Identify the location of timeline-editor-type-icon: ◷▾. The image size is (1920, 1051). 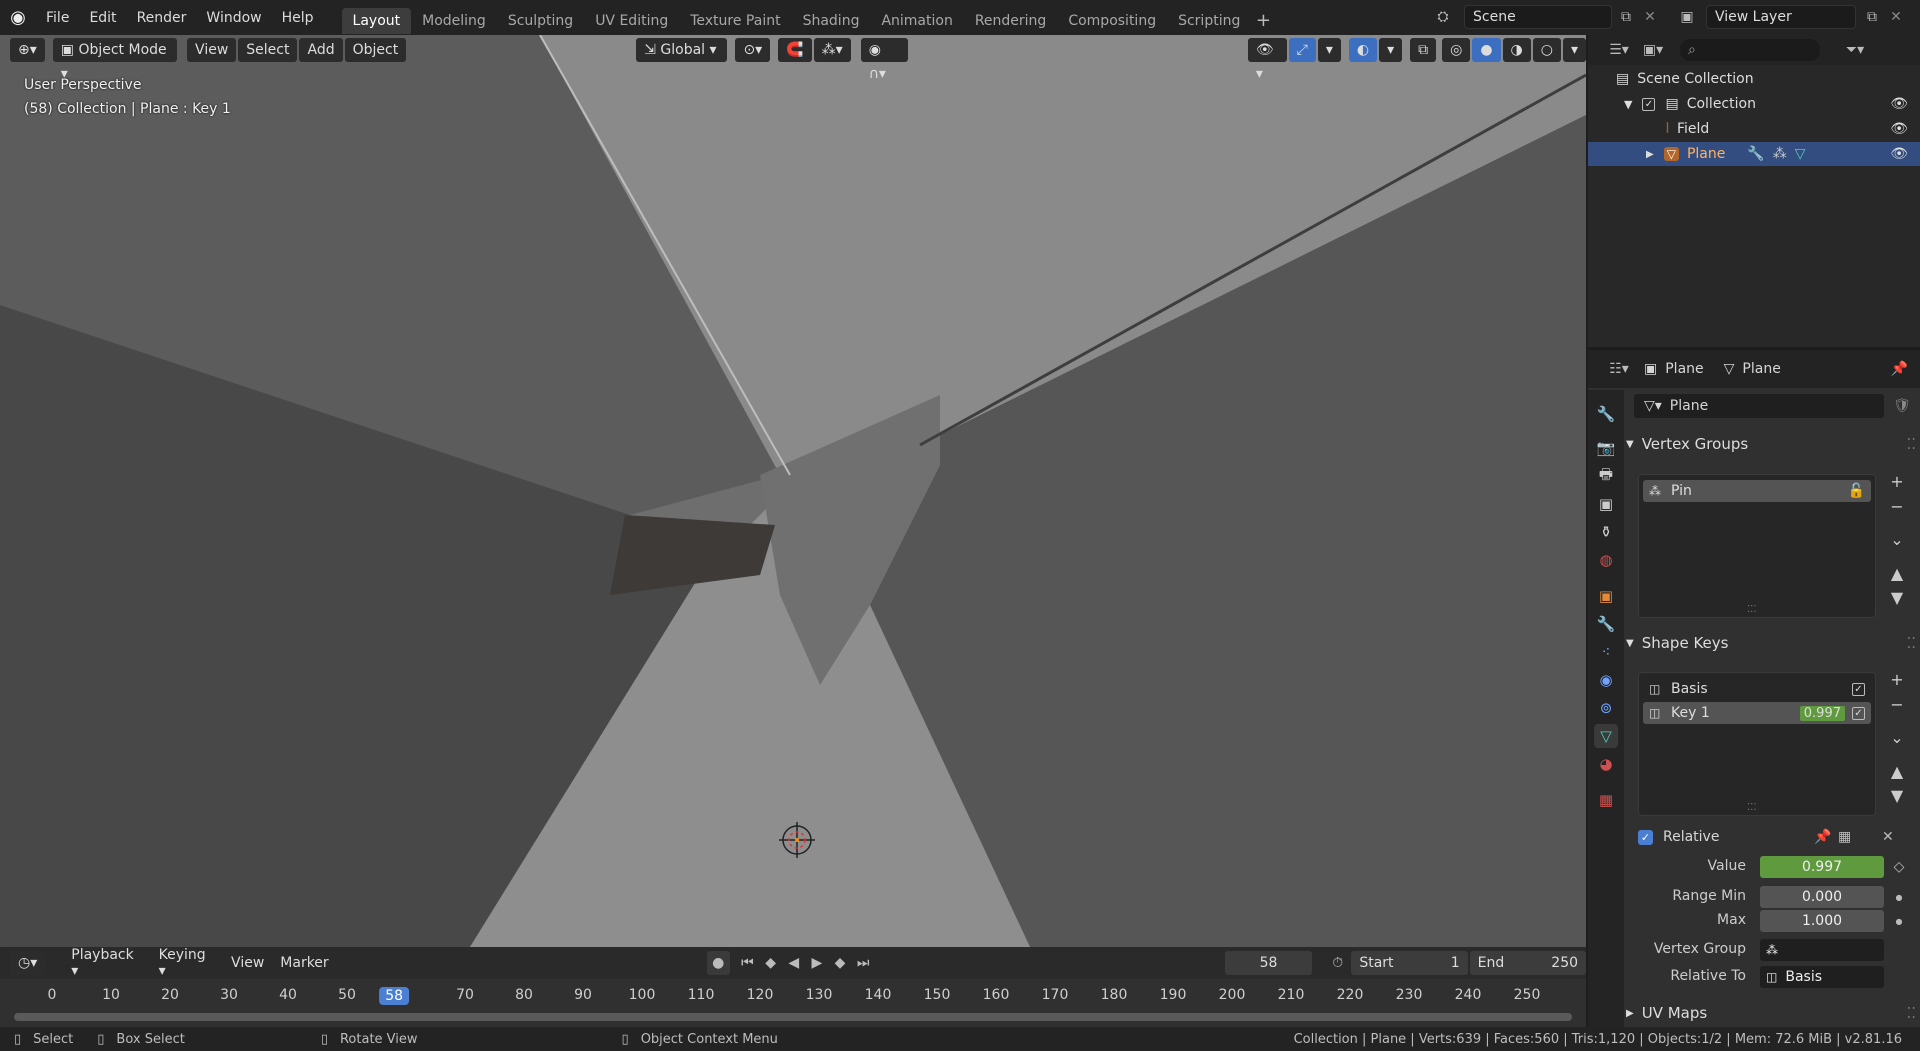
(28, 963).